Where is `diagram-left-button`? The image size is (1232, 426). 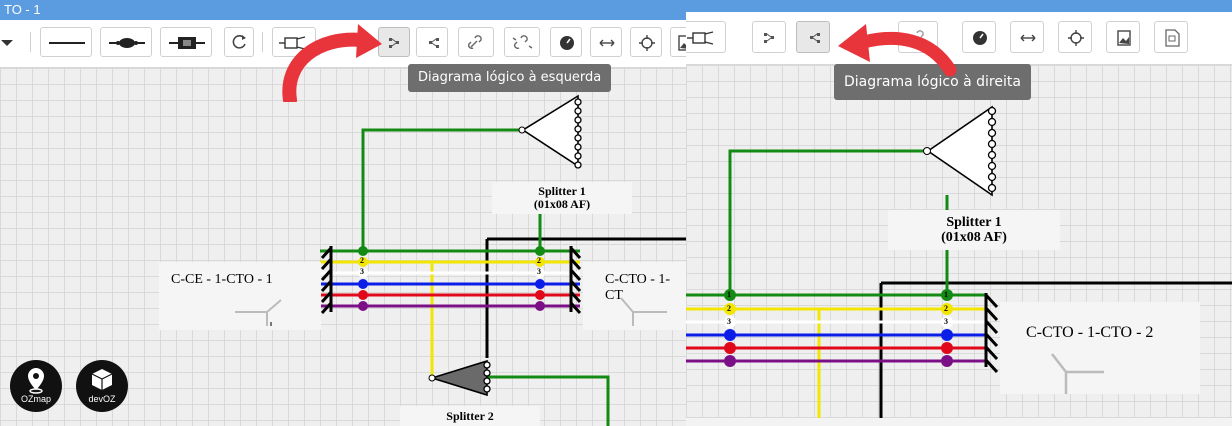 diagram-left-button is located at coordinates (769, 37).